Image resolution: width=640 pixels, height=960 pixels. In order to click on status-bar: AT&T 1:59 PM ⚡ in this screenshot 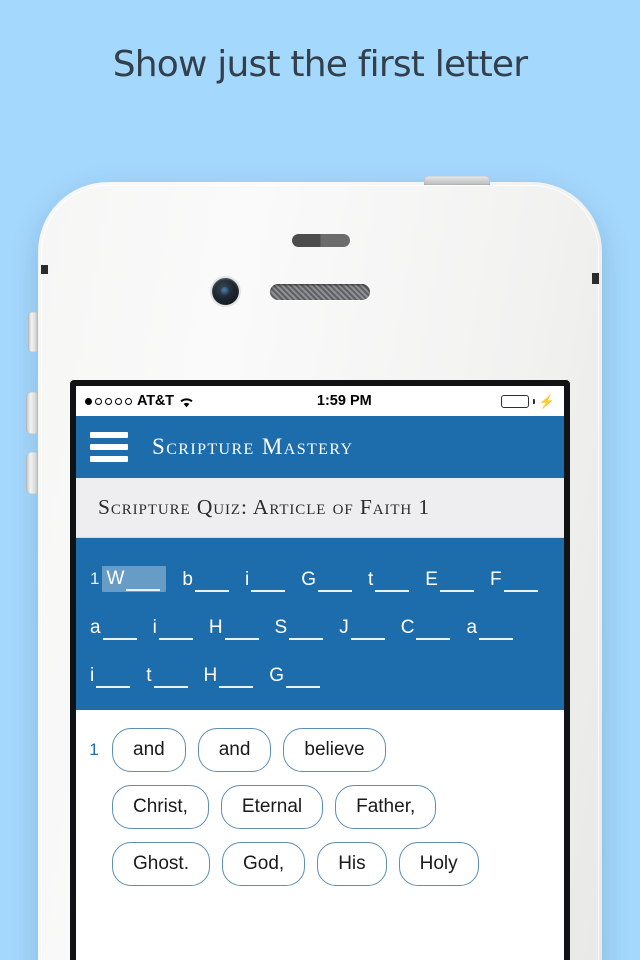, I will do `click(320, 401)`.